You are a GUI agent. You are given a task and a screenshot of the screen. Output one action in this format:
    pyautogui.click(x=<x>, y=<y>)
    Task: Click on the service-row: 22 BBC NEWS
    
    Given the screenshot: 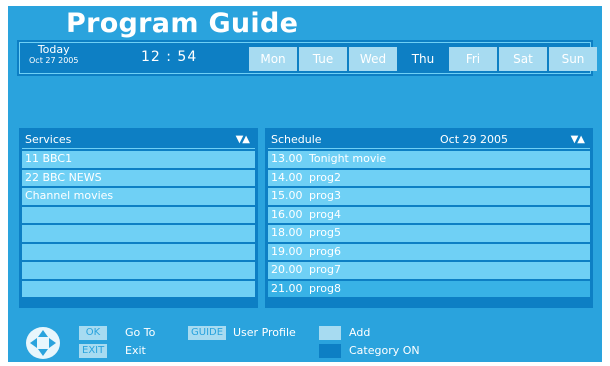 What is the action you would take?
    pyautogui.click(x=138, y=177)
    